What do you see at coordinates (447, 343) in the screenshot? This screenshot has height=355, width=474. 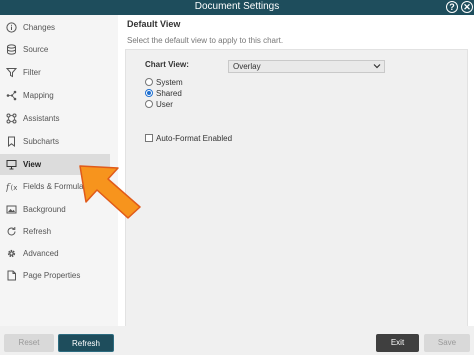 I see `save-button: Save` at bounding box center [447, 343].